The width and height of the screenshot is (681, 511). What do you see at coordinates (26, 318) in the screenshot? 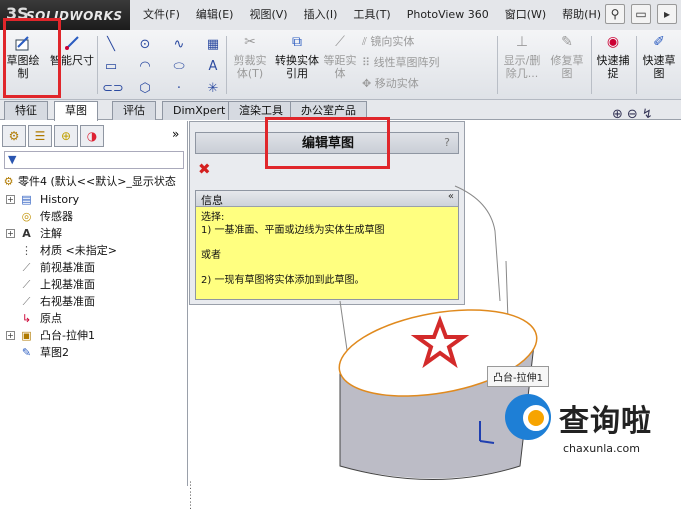
I see `origin-icon: ↳` at bounding box center [26, 318].